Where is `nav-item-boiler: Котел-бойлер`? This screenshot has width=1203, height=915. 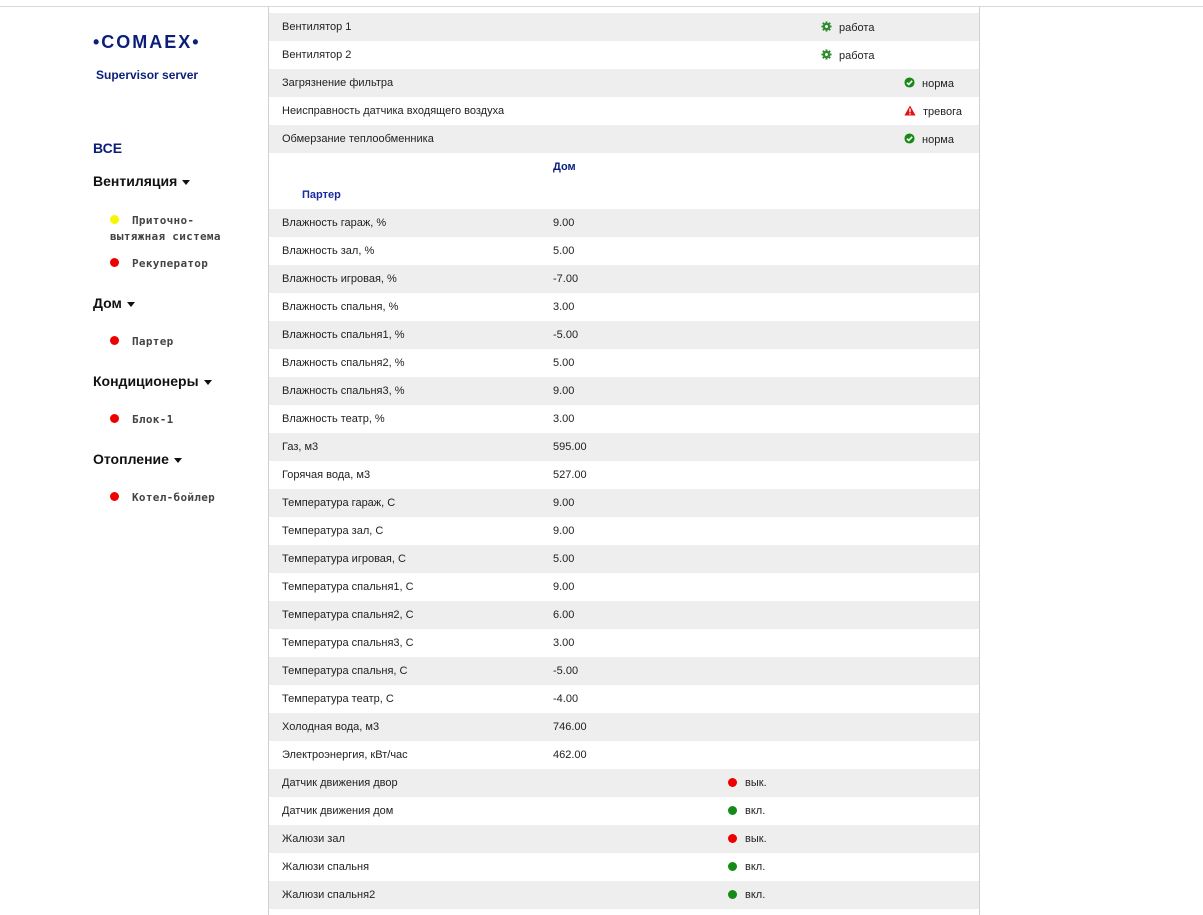
nav-item-boiler: Котел-бойлер is located at coordinates (162, 498).